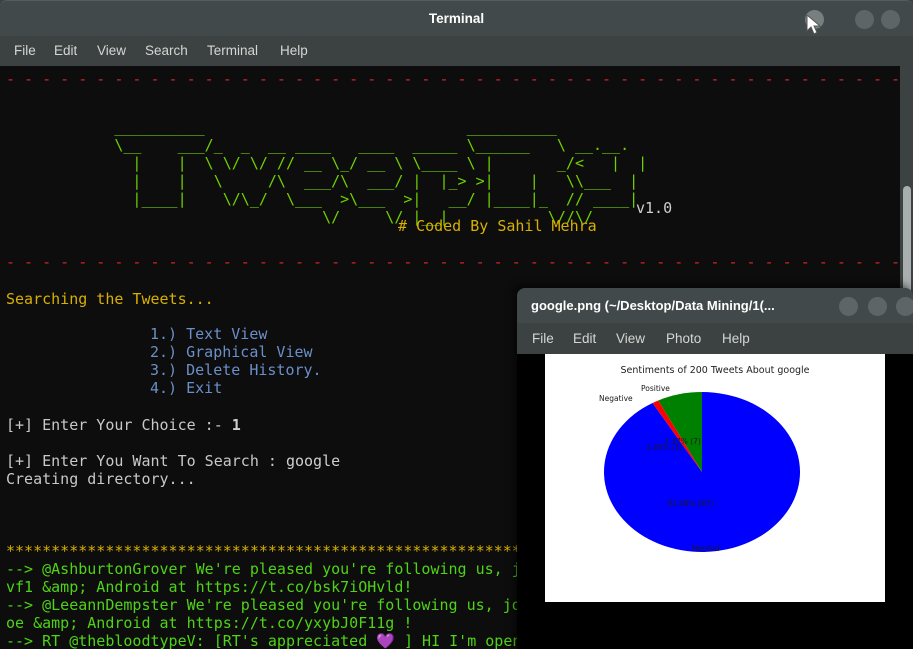 The height and width of the screenshot is (649, 913). I want to click on terminal-window-title: Terminal, so click(456, 18).